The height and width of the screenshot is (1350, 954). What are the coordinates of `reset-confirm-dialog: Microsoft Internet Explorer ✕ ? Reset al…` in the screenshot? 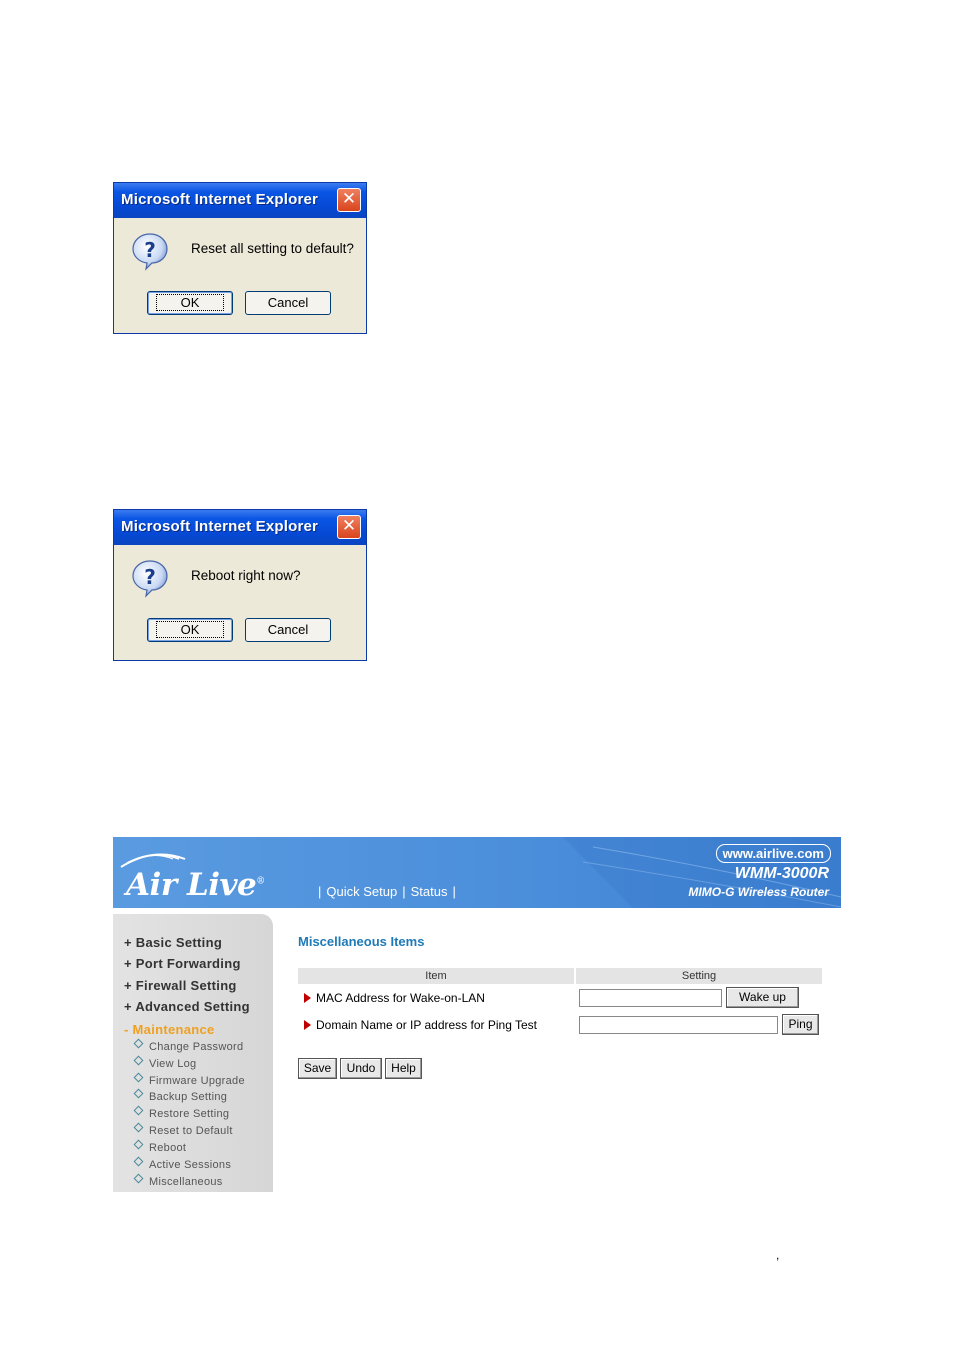 It's located at (240, 258).